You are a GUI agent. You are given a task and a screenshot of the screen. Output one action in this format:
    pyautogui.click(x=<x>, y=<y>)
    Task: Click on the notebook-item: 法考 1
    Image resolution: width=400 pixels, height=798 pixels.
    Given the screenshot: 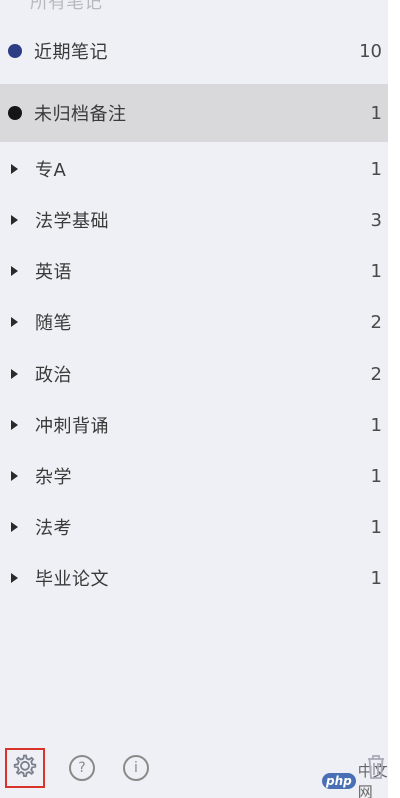 What is the action you would take?
    pyautogui.click(x=194, y=527)
    